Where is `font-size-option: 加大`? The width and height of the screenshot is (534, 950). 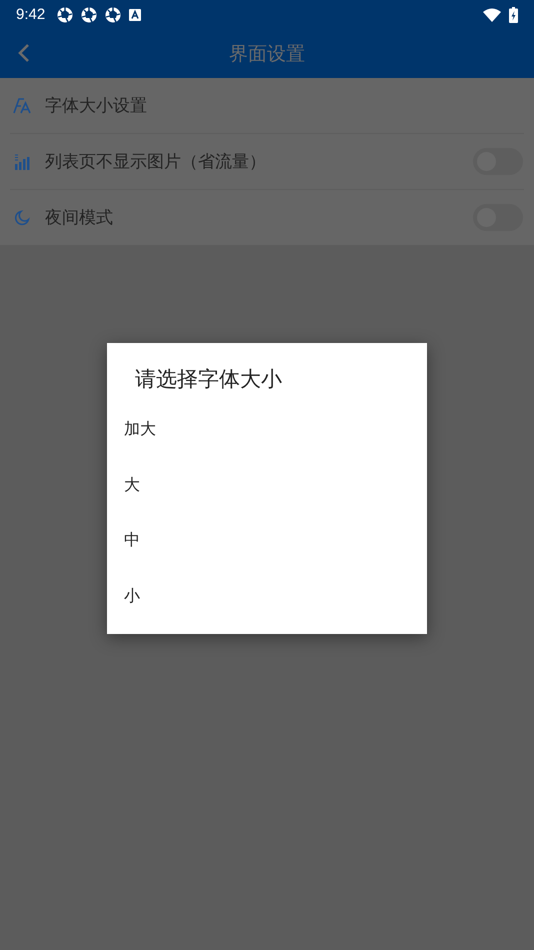 font-size-option: 加大 is located at coordinates (267, 430).